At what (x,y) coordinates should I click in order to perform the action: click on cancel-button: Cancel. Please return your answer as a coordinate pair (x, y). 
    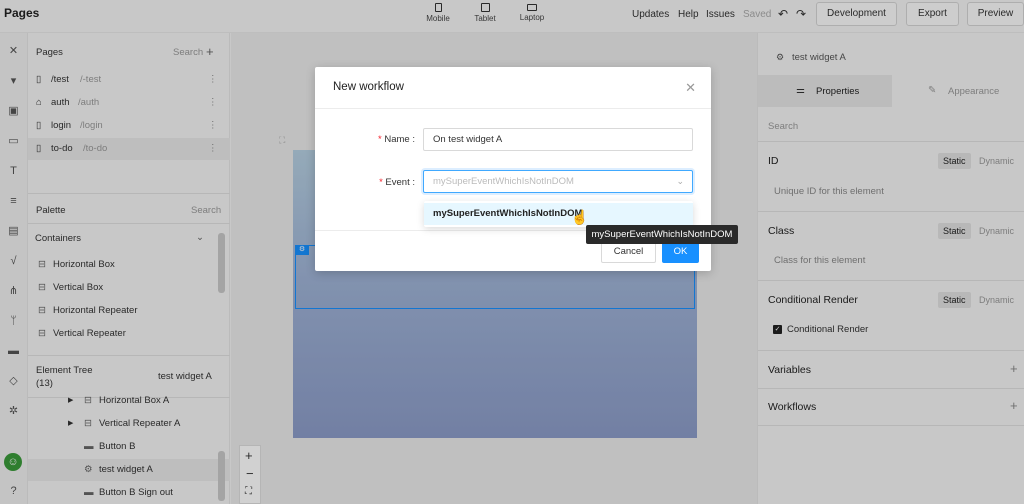
    Looking at the image, I should click on (628, 252).